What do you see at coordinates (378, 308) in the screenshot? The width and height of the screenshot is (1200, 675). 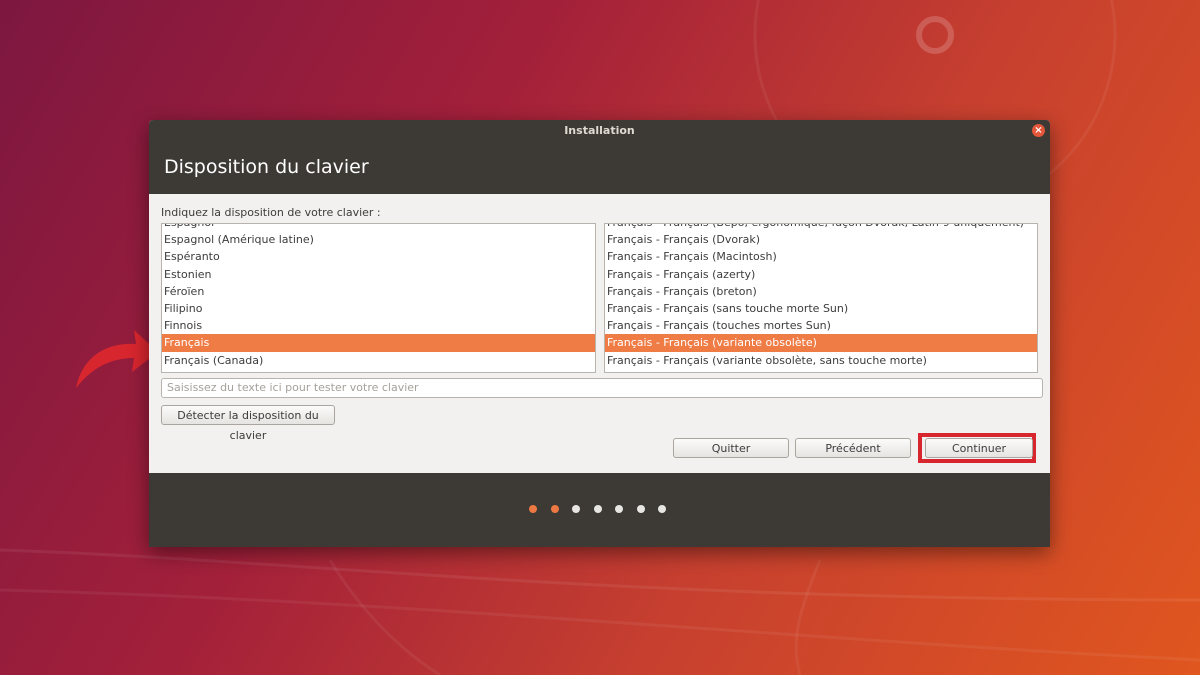 I see `layout-list-item: Filipino` at bounding box center [378, 308].